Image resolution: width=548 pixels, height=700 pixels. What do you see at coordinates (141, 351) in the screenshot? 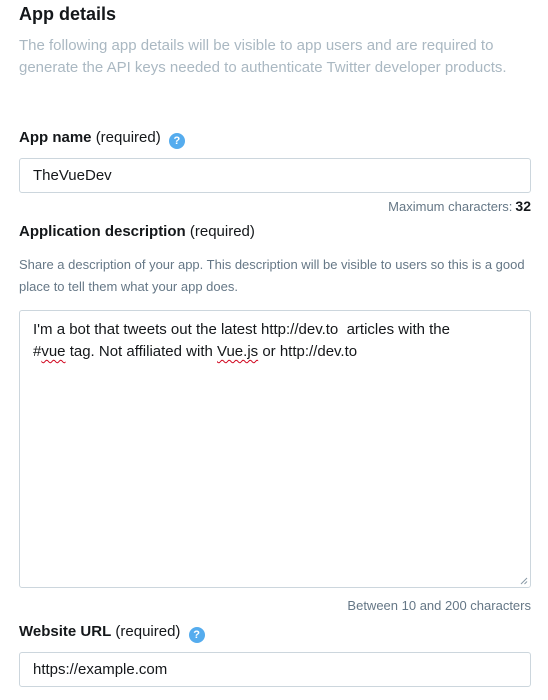
I see `app-description-line-2-middle: tag. Not affiliated with` at bounding box center [141, 351].